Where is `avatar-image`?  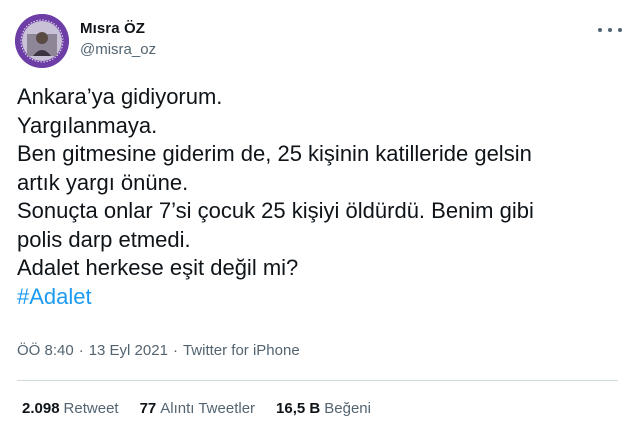 avatar-image is located at coordinates (42, 41).